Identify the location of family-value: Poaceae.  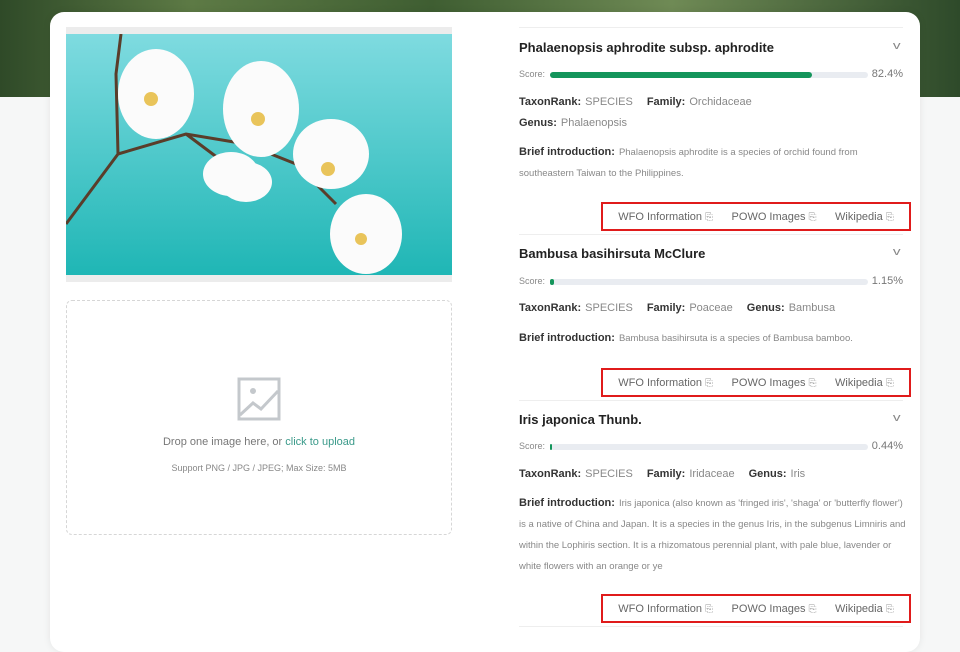
(711, 308).